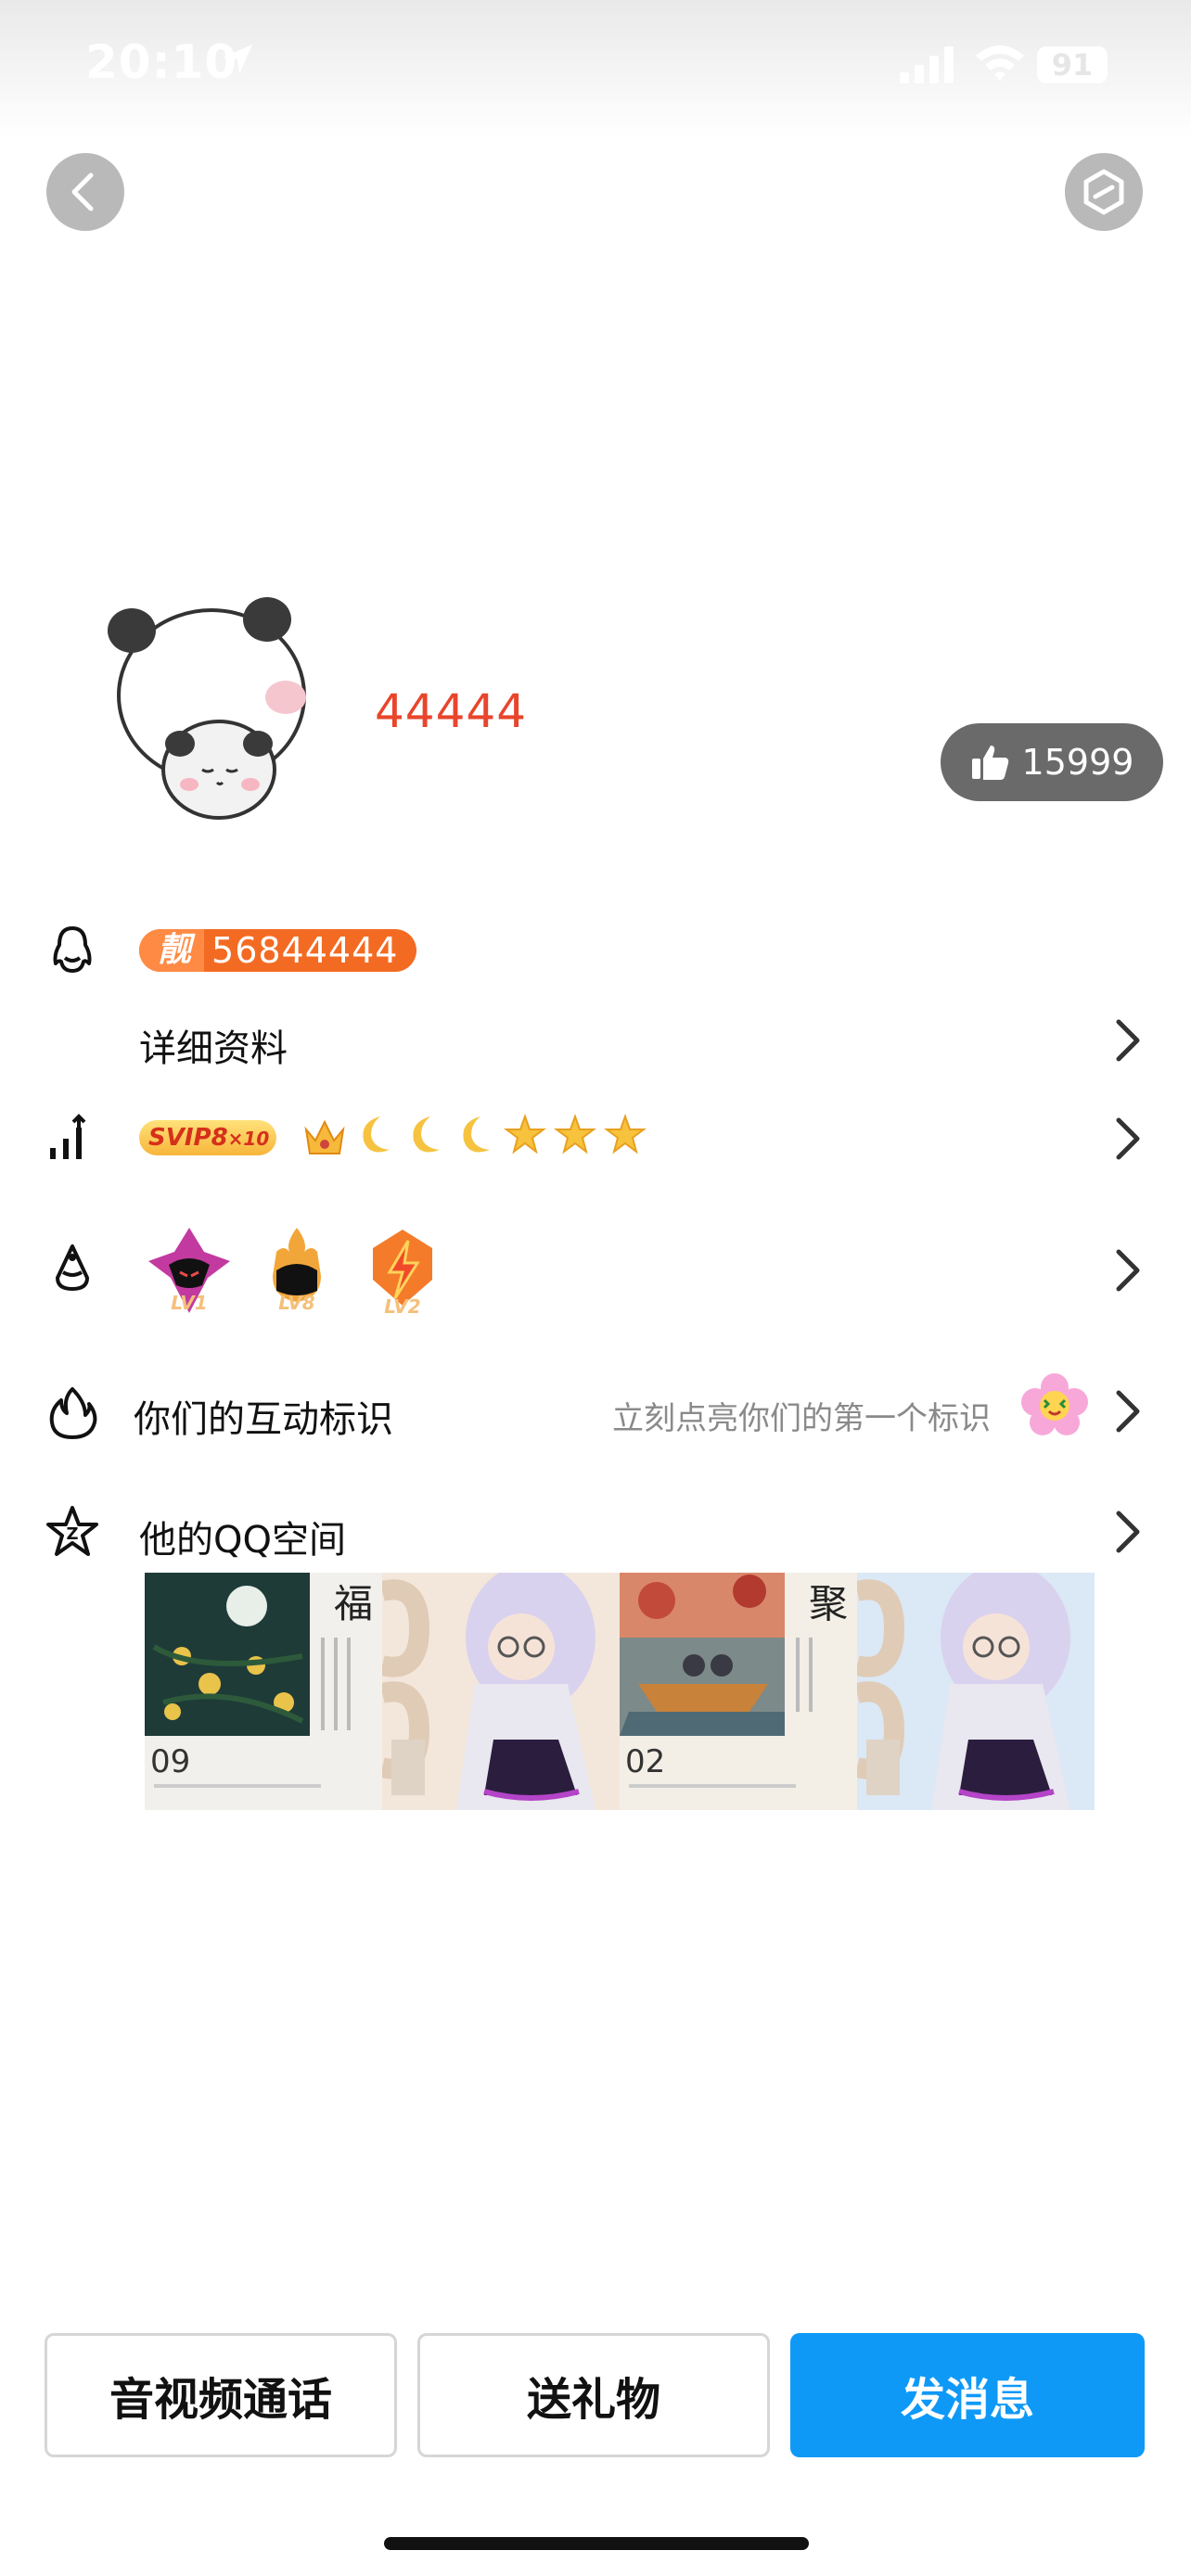 The image size is (1191, 2576). Describe the element at coordinates (305, 950) in the screenshot. I see `qq-number: 56844444` at that location.